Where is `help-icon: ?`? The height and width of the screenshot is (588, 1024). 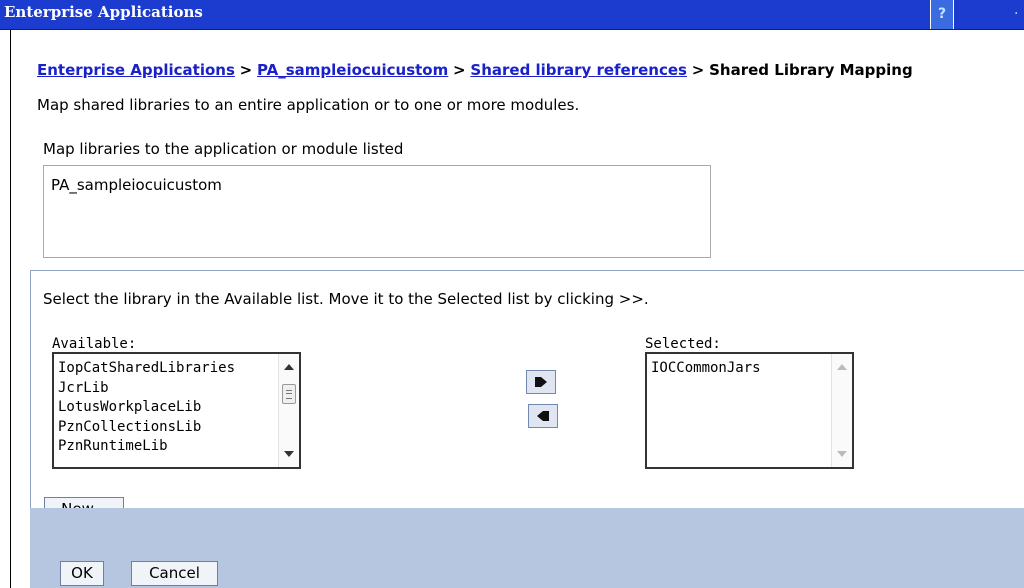 help-icon: ? is located at coordinates (942, 14).